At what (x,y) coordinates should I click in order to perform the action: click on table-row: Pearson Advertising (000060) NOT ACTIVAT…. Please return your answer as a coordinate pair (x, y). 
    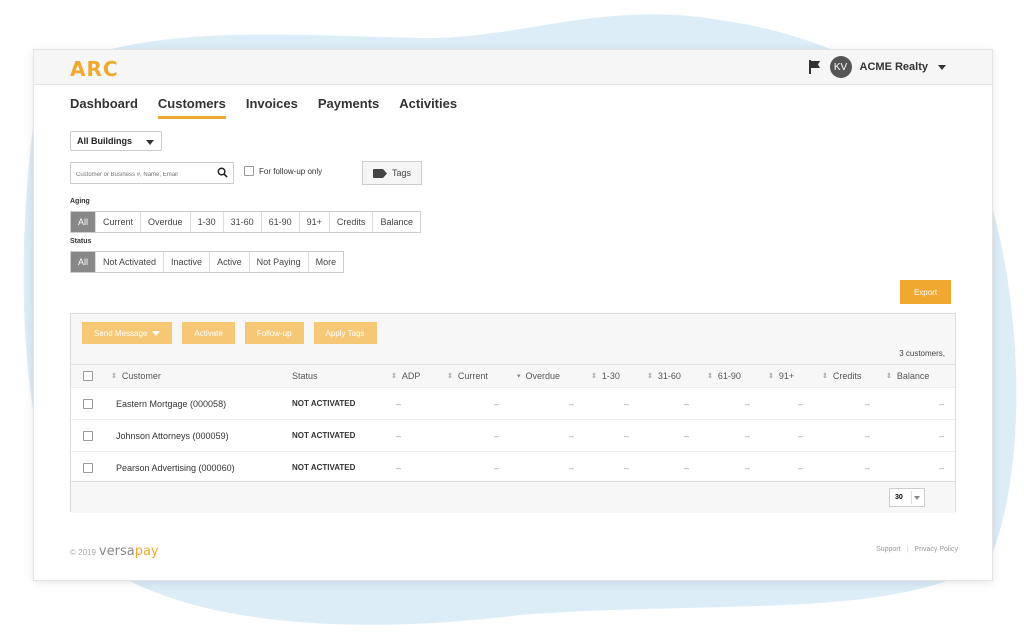
    Looking at the image, I should click on (513, 467).